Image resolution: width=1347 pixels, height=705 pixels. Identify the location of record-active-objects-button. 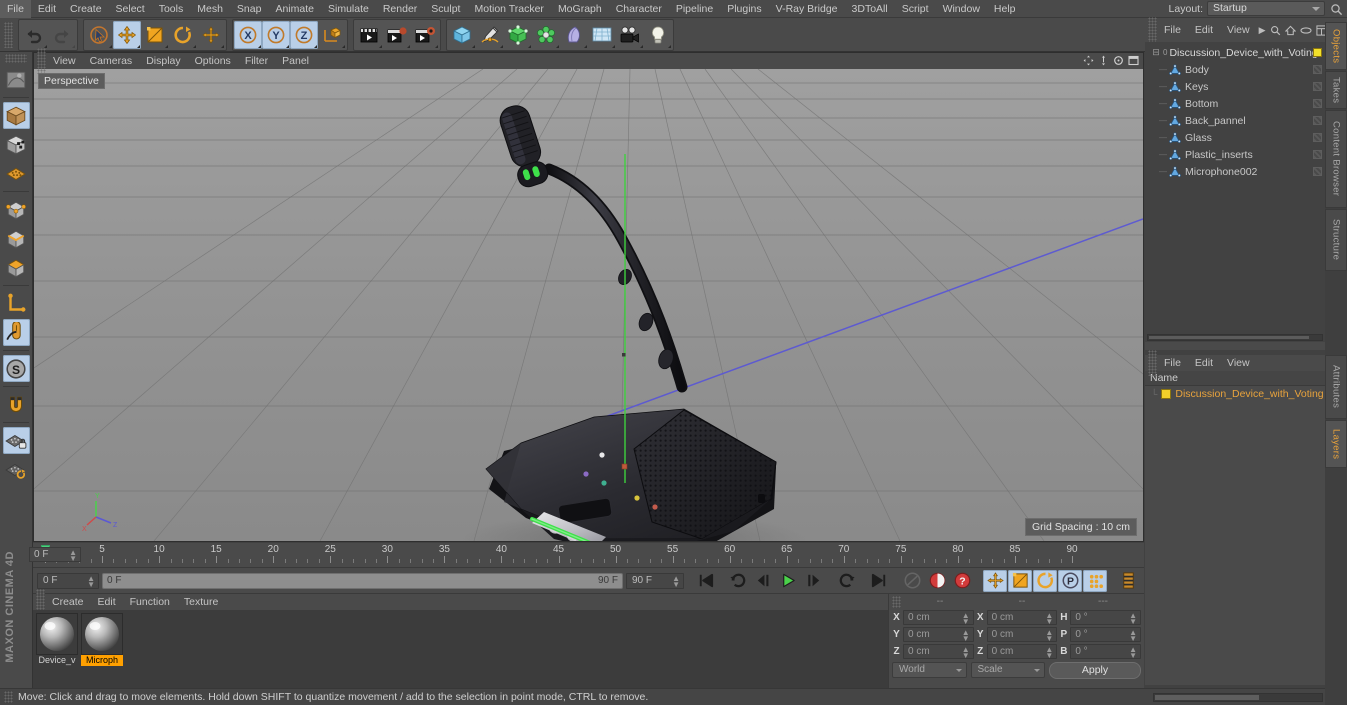
(912, 581).